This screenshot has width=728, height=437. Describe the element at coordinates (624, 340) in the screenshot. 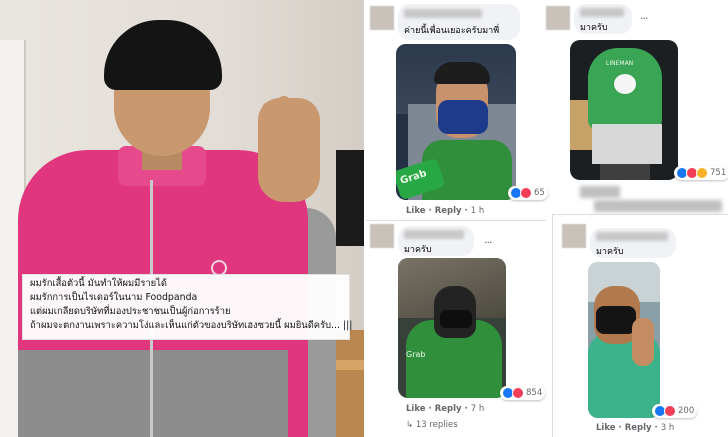

I see `comment-photo` at that location.